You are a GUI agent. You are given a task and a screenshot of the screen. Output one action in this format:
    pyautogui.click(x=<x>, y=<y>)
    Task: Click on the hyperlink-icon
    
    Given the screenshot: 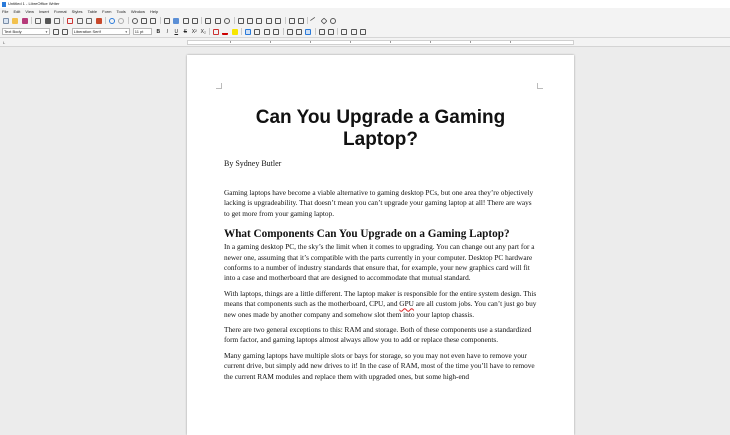 What is the action you would take?
    pyautogui.click(x=240, y=20)
    